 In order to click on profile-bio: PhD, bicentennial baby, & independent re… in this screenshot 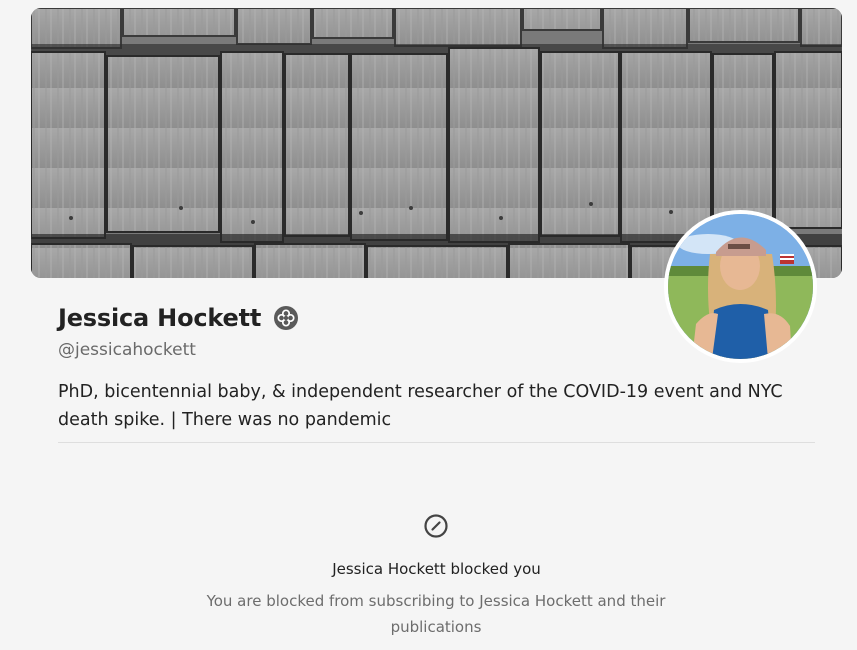, I will do `click(420, 406)`.